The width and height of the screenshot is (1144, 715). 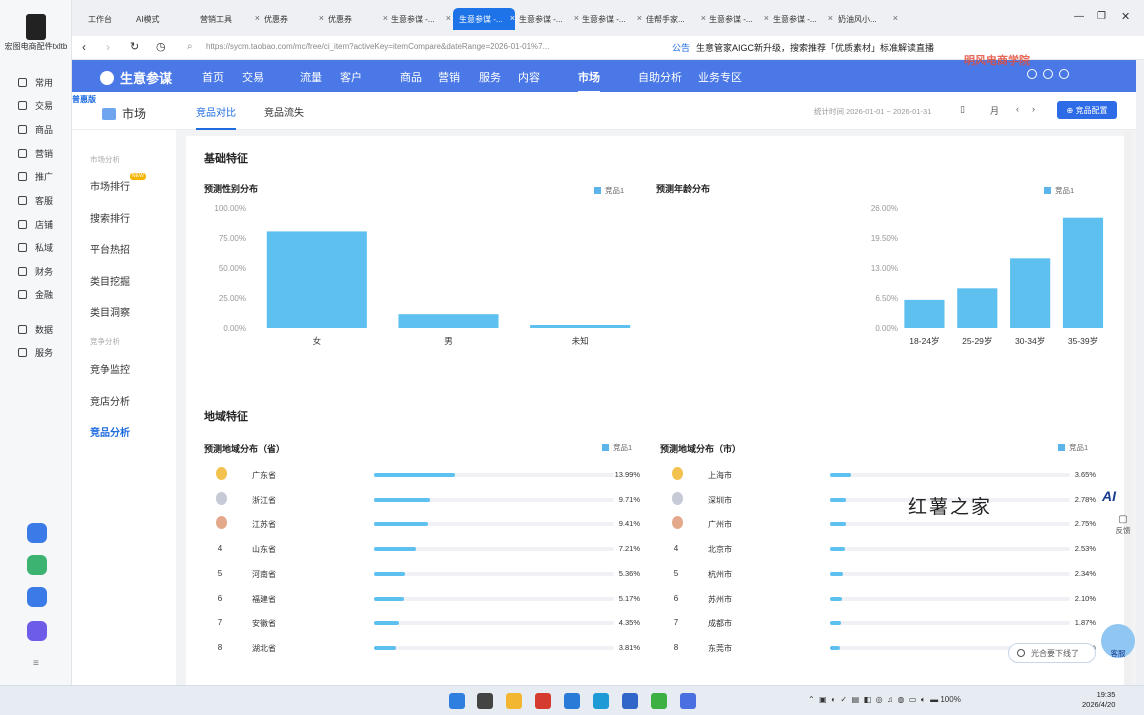 I want to click on menu-item-market-1: 搜索排行, so click(x=110, y=217).